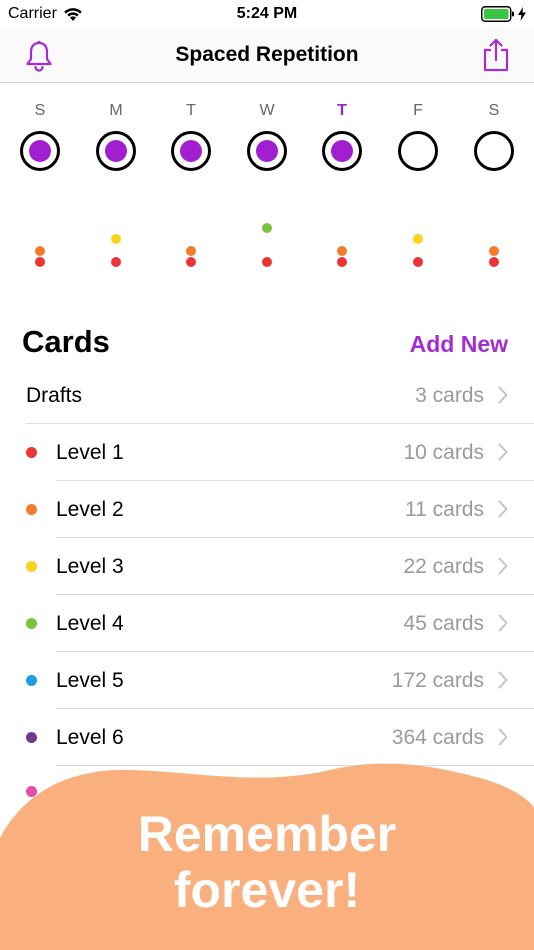 Image resolution: width=534 pixels, height=950 pixels. Describe the element at coordinates (443, 623) in the screenshot. I see `list-item-count: 45 cards` at that location.